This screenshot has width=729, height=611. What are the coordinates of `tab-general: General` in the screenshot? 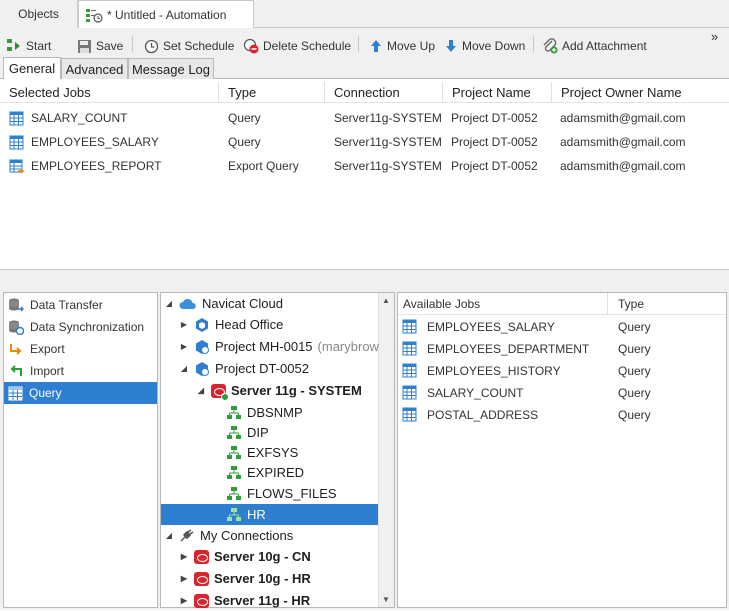 It's located at (32, 68).